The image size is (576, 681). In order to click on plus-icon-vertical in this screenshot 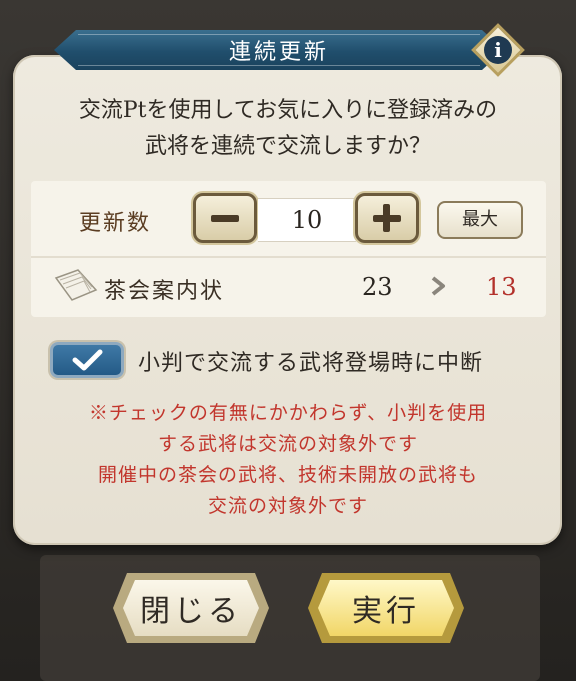, I will do `click(386, 218)`.